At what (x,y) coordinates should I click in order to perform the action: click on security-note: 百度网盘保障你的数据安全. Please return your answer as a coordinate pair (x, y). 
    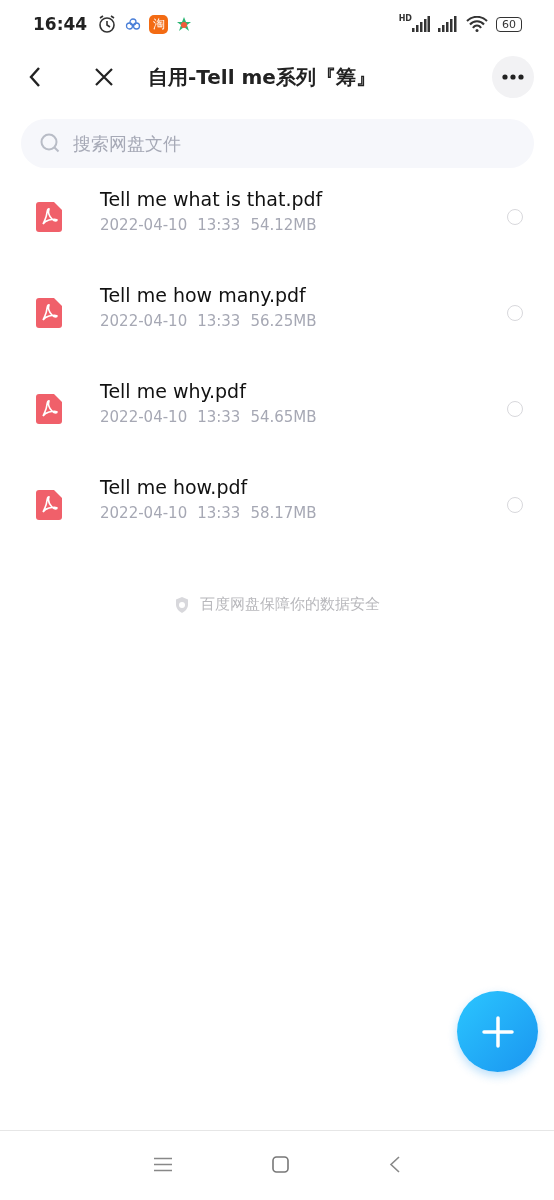
    Looking at the image, I should click on (290, 604).